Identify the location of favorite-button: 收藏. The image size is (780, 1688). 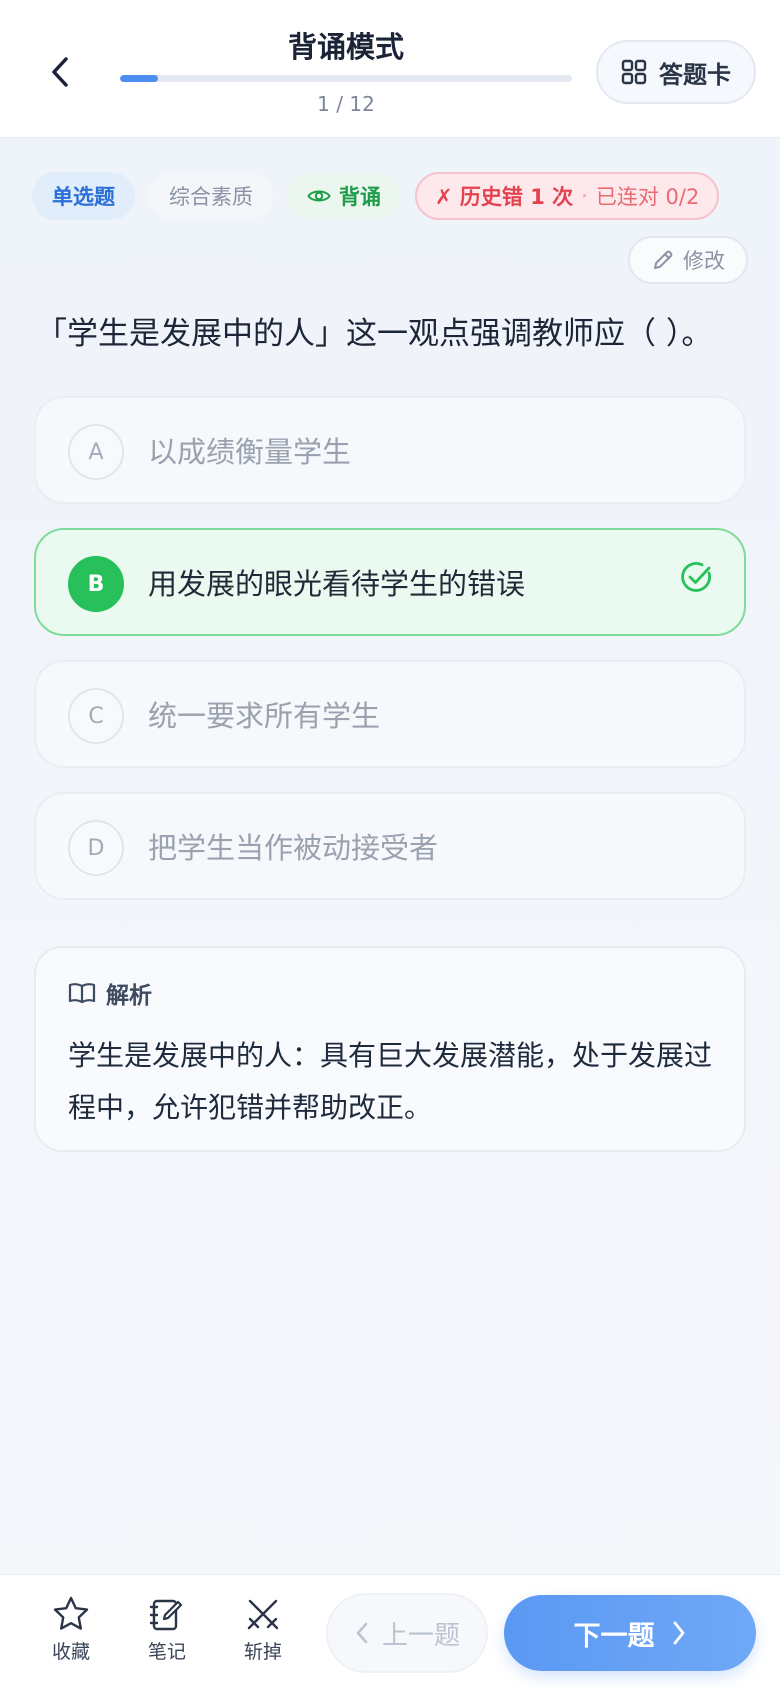
(71, 1635).